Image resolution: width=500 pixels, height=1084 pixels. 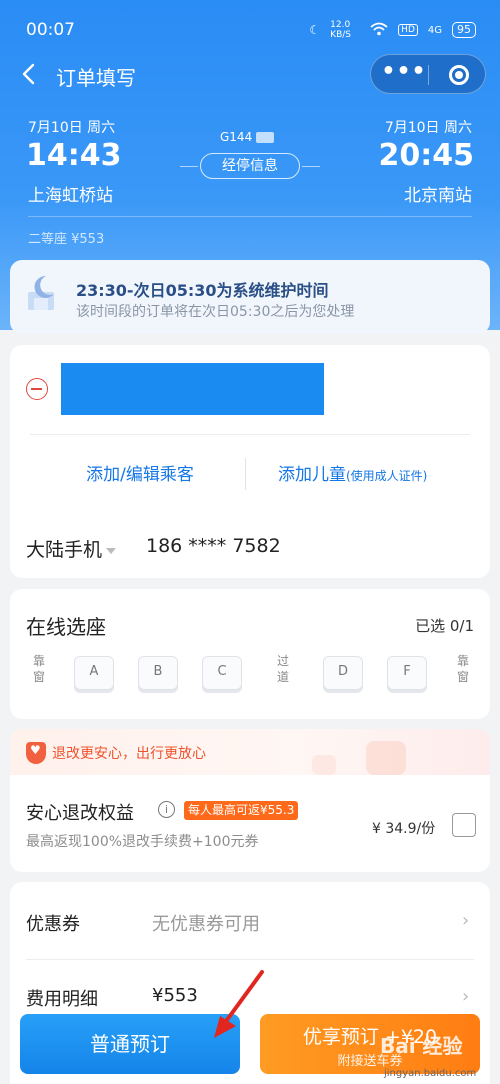 What do you see at coordinates (340, 30) in the screenshot?
I see `net-speed: 12.0 KB/S` at bounding box center [340, 30].